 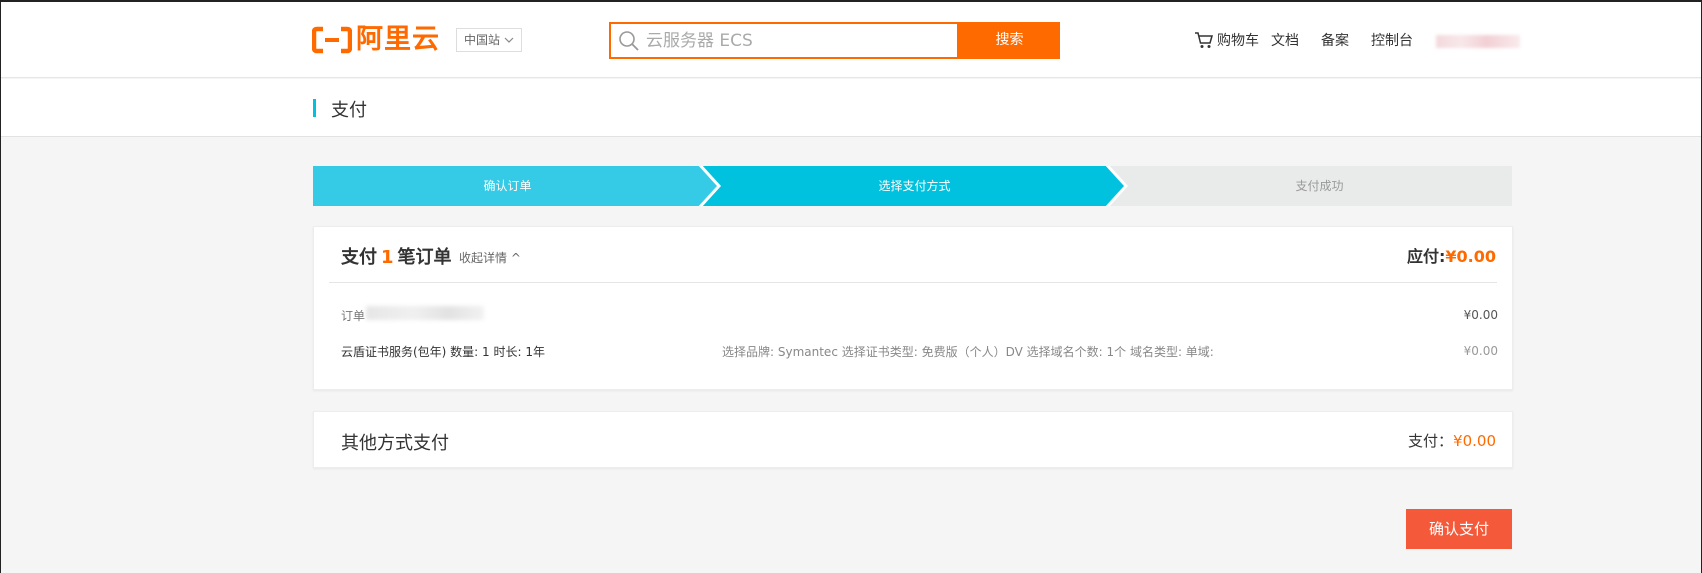 I want to click on order-id-blurred, so click(x=425, y=313).